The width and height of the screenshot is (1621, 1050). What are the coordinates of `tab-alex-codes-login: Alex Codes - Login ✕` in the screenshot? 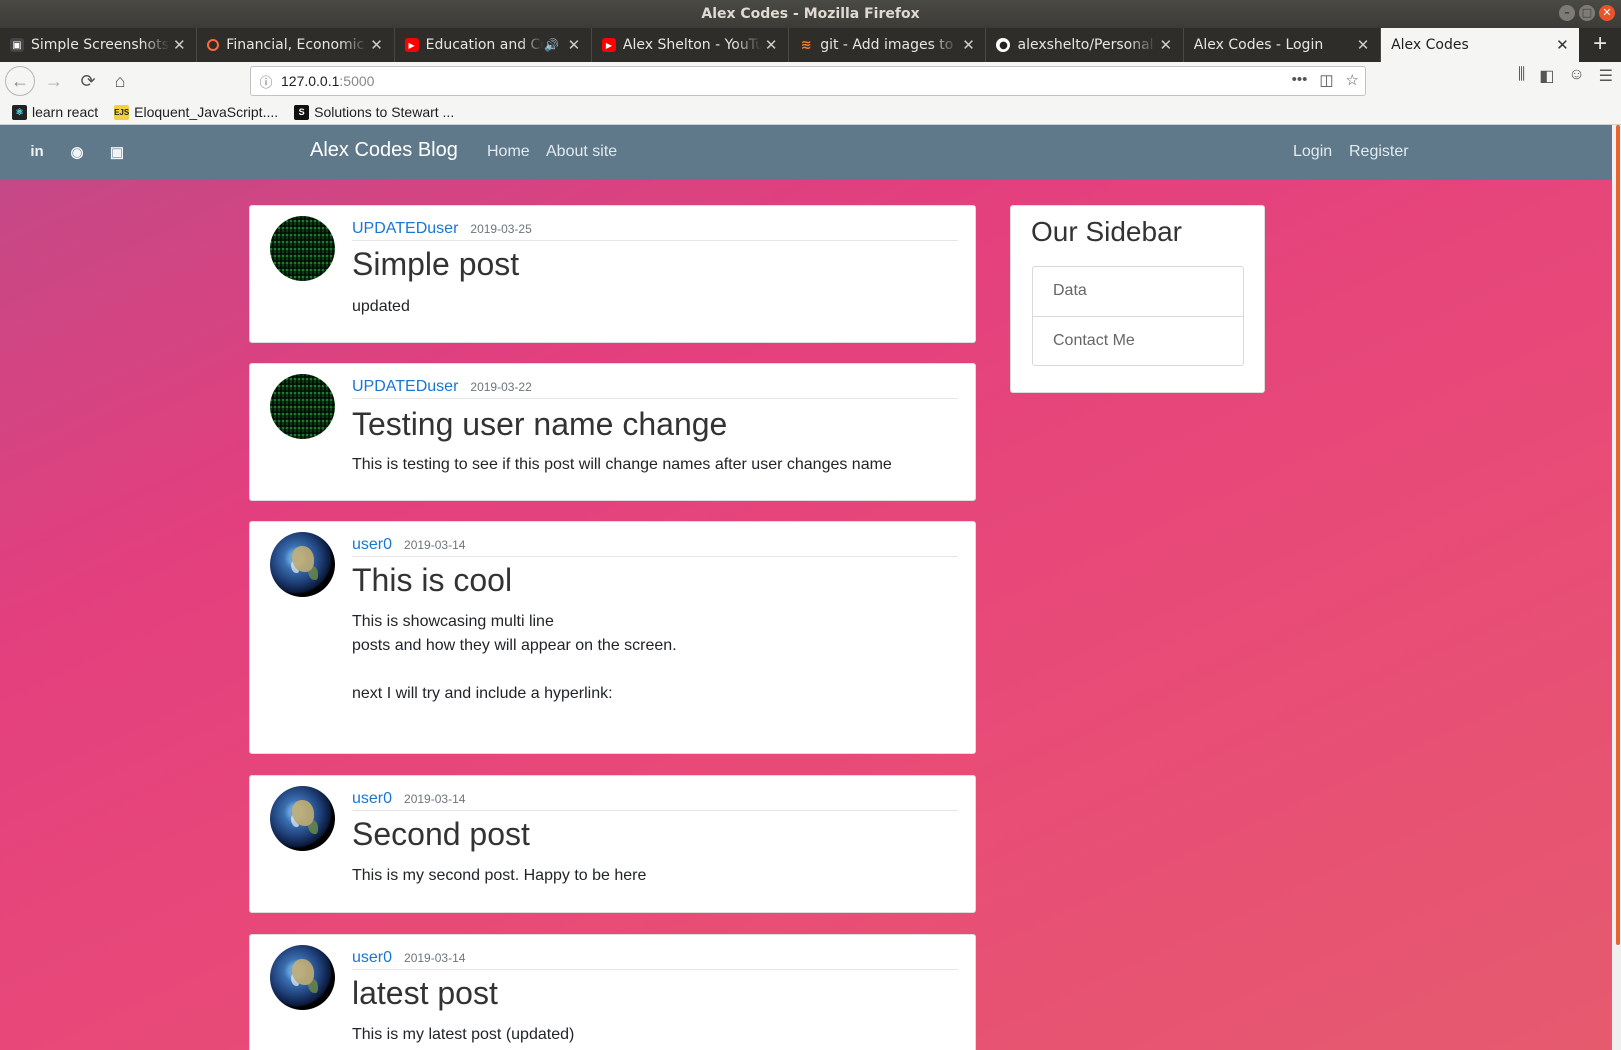 It's located at (1283, 45).